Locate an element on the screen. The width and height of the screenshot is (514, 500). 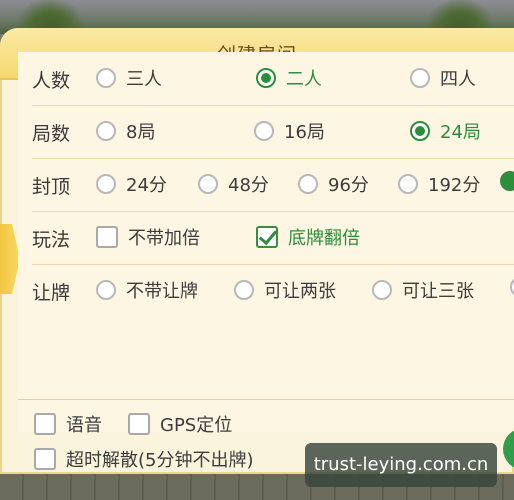
option-label: 二人 is located at coordinates (304, 79).